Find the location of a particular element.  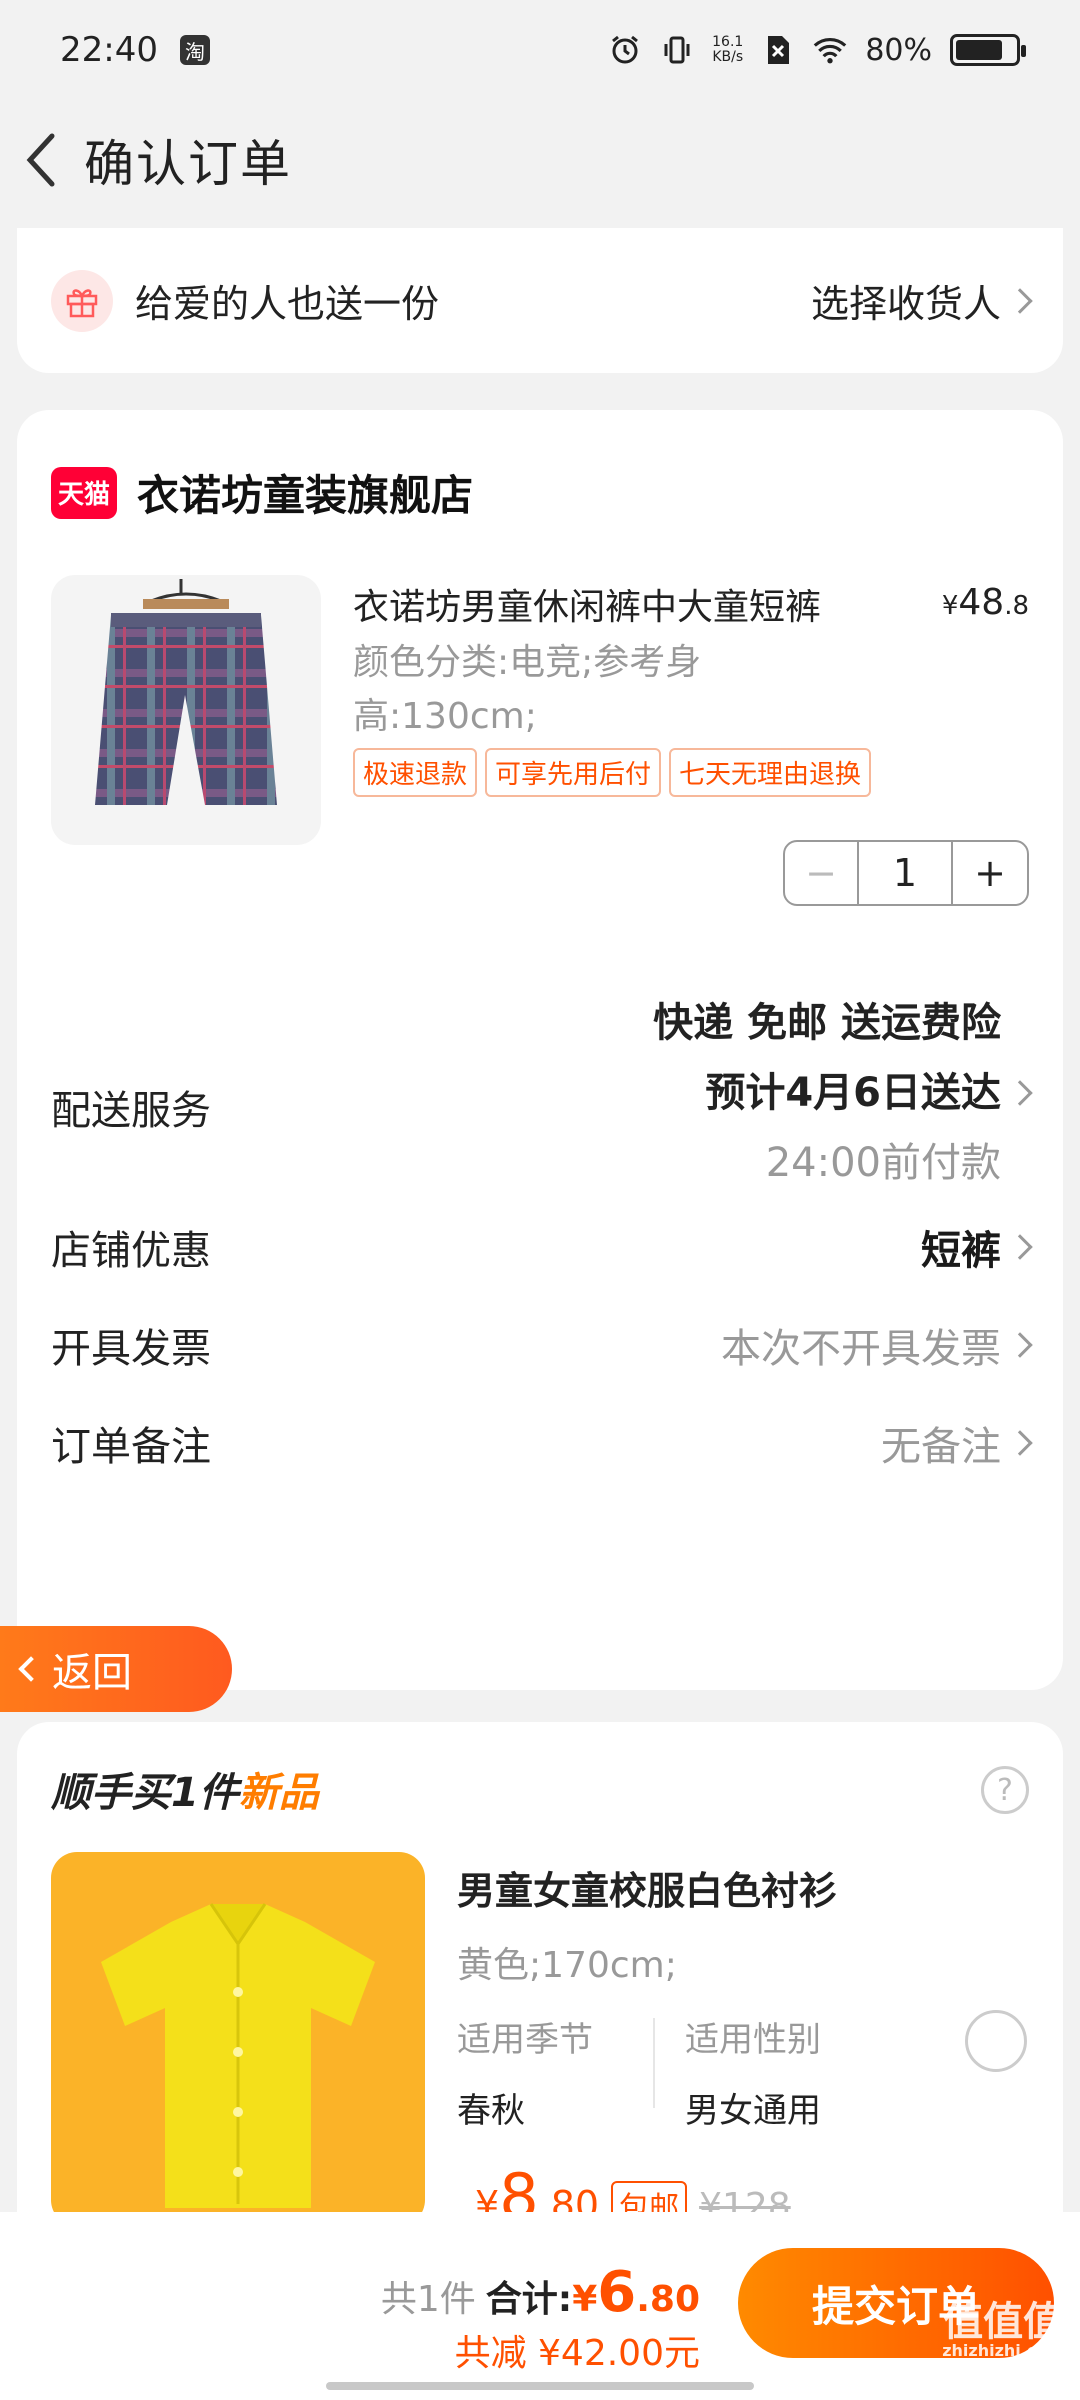

home-indicator is located at coordinates (540, 2386).